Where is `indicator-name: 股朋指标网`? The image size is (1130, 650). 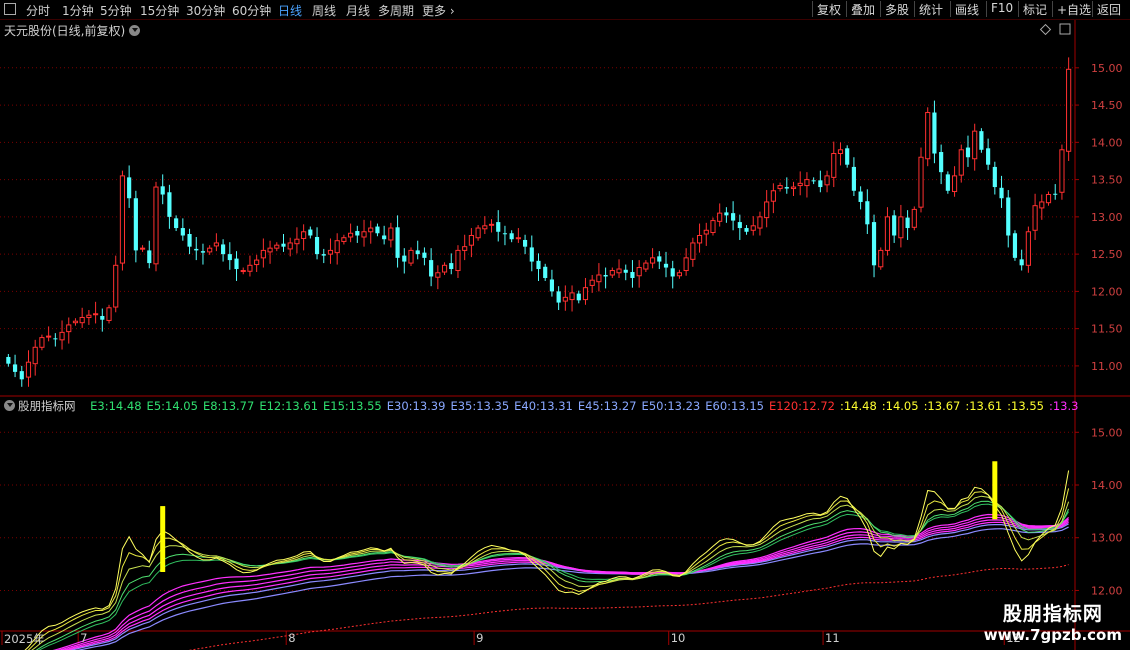
indicator-name: 股朋指标网 is located at coordinates (47, 406).